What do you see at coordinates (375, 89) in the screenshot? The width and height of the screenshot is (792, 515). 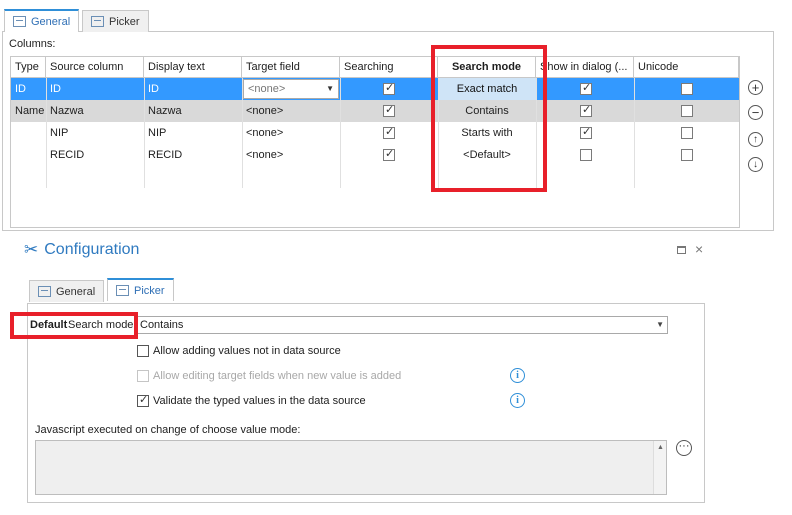 I see `table-row: ID ID ID <none> ▼ Exact match` at bounding box center [375, 89].